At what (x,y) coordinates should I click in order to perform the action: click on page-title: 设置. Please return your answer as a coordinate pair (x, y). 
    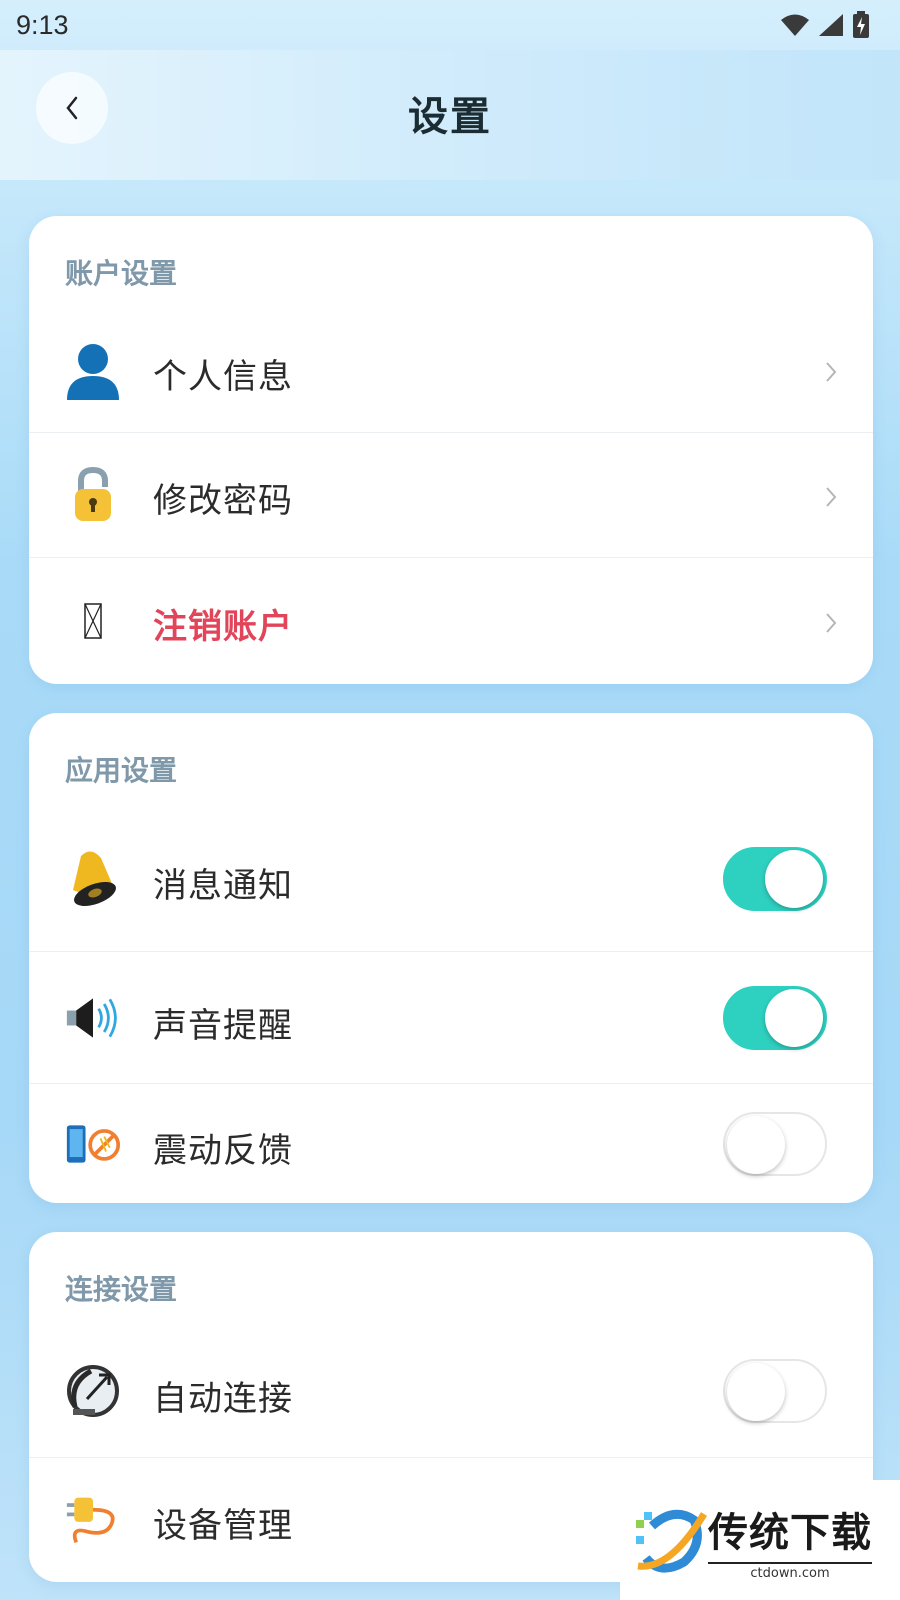
    Looking at the image, I should click on (450, 117).